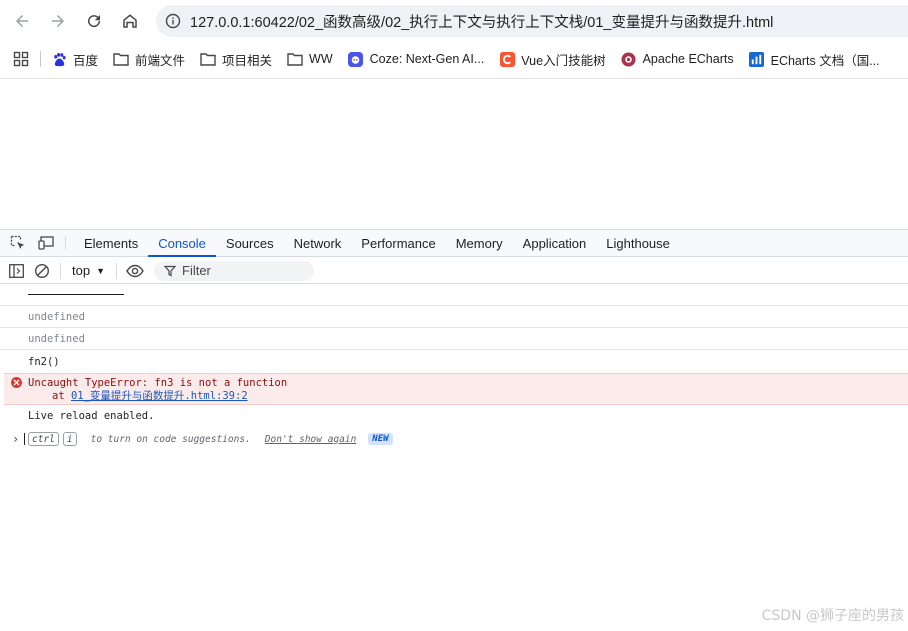  I want to click on tab-performance: Performance, so click(398, 243).